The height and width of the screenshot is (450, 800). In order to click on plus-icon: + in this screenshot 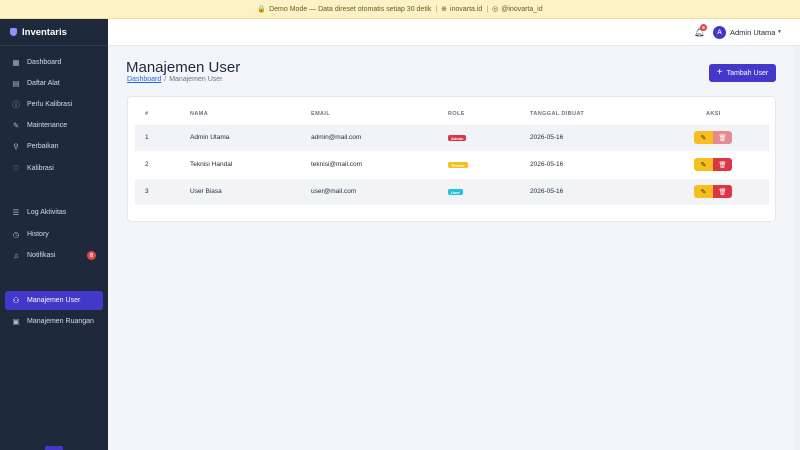, I will do `click(719, 72)`.